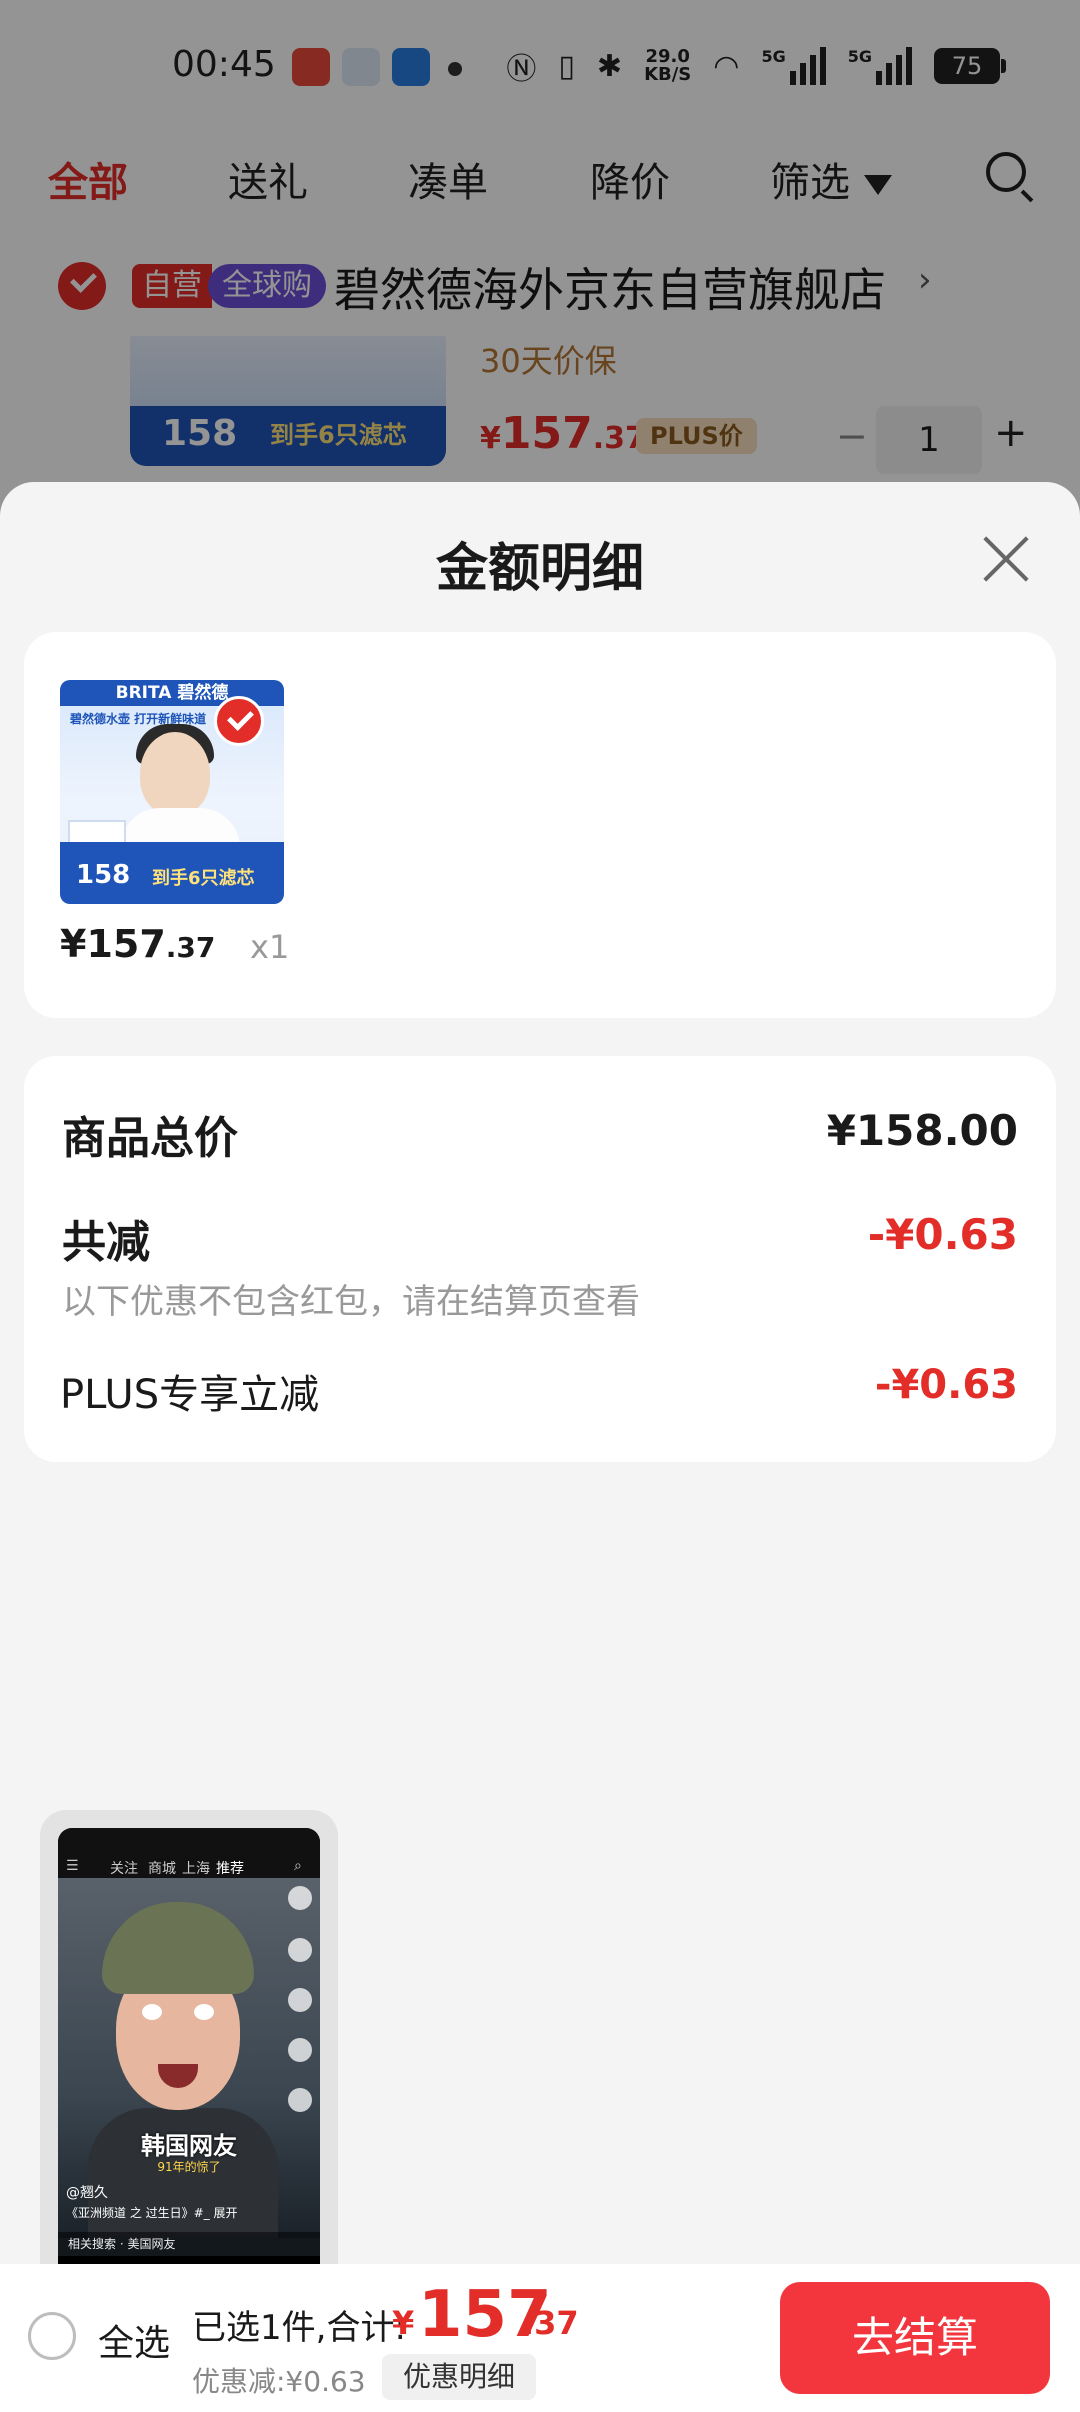 The width and height of the screenshot is (1080, 2412). What do you see at coordinates (942, 1234) in the screenshot?
I see `discount-value: -¥0.63` at bounding box center [942, 1234].